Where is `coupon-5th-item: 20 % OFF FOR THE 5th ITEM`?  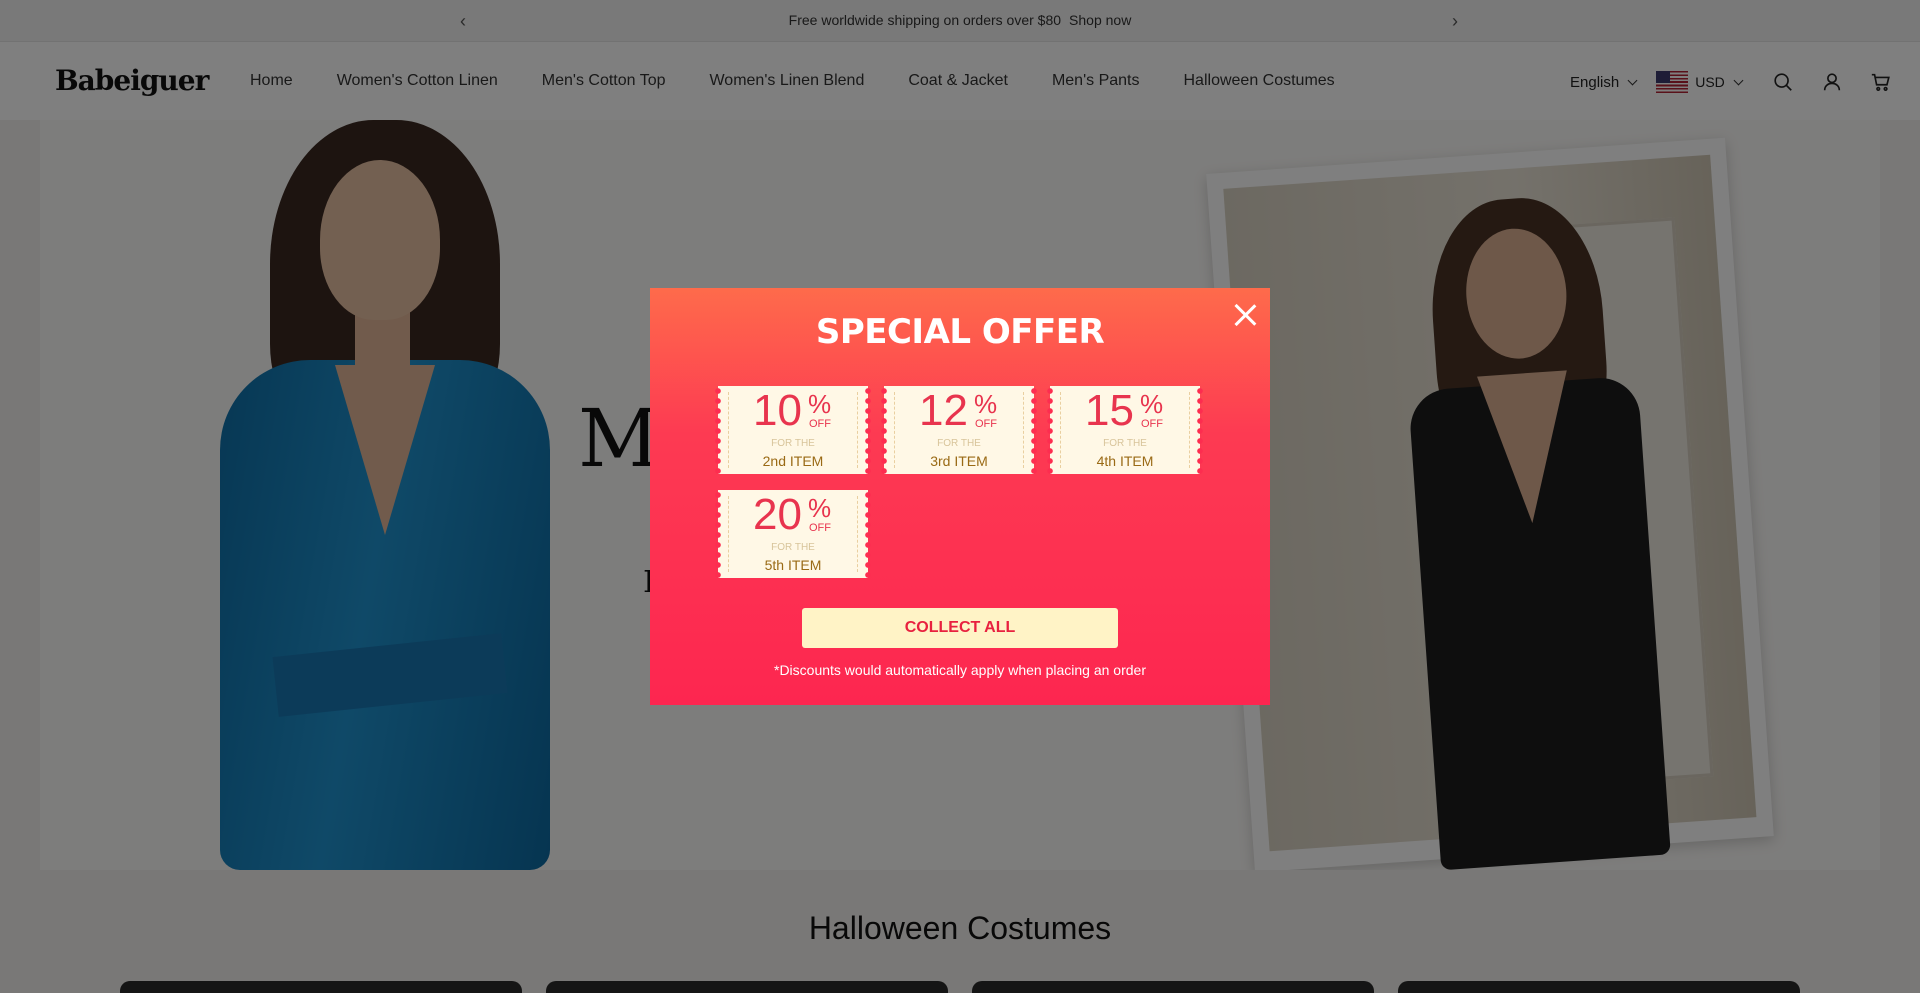
coupon-5th-item: 20 % OFF FOR THE 5th ITEM is located at coordinates (793, 534).